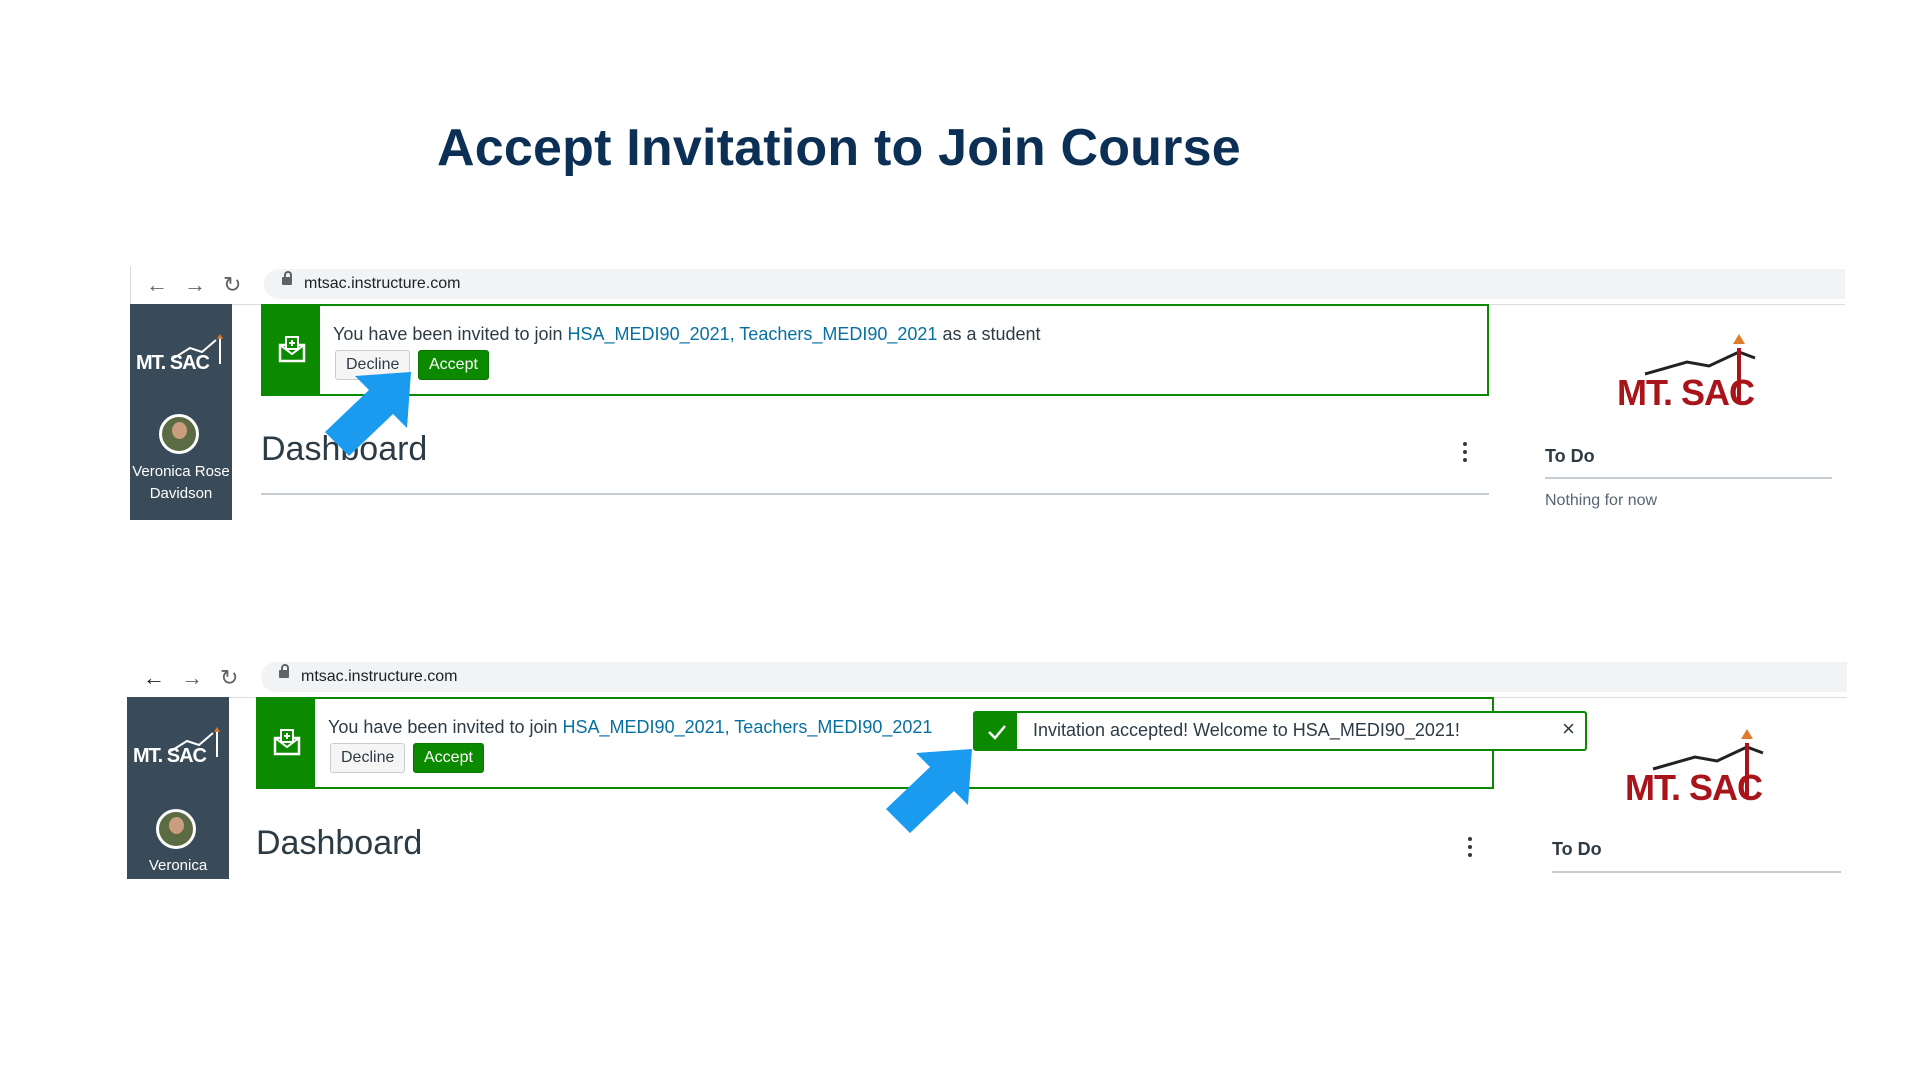 The image size is (1920, 1080). I want to click on invitation-suffix: as a student, so click(989, 334).